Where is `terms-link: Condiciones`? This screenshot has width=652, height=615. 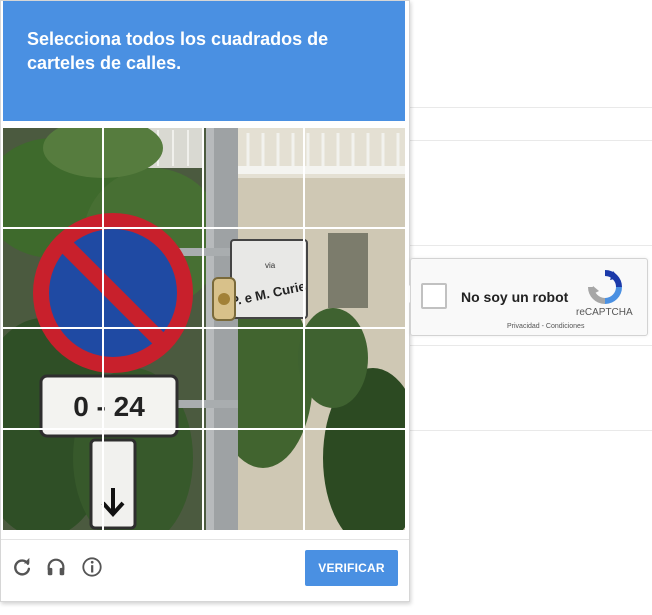
terms-link: Condiciones is located at coordinates (565, 326).